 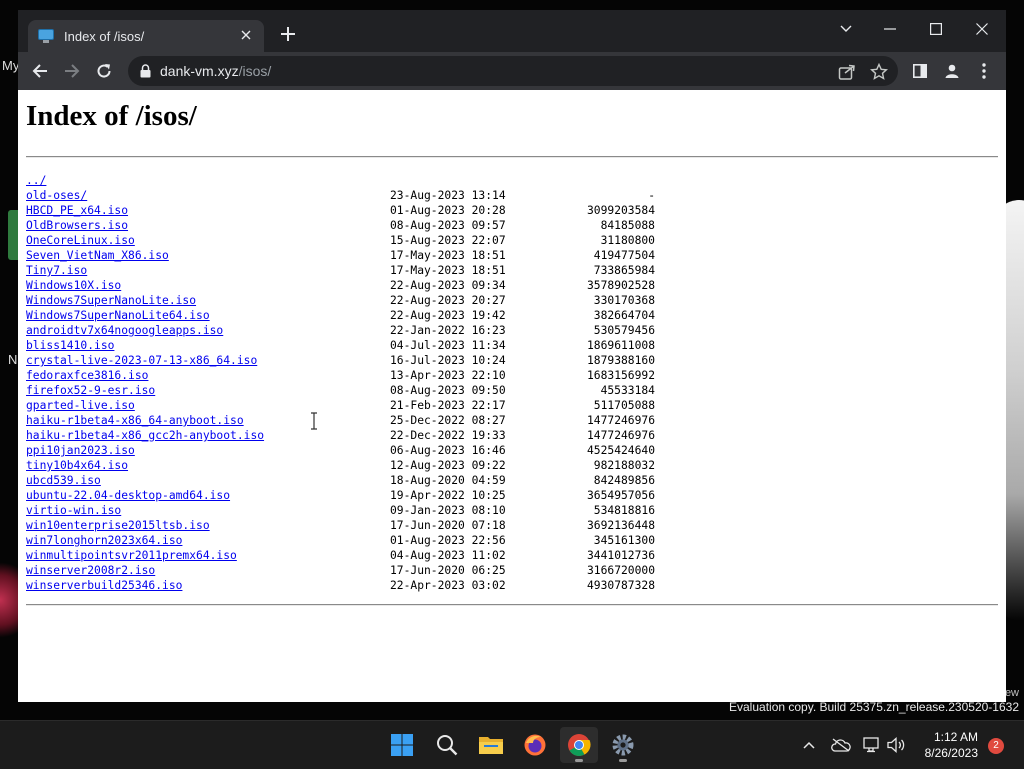 I want to click on file-date: 17-Jun-2020 07:18, so click(x=448, y=525).